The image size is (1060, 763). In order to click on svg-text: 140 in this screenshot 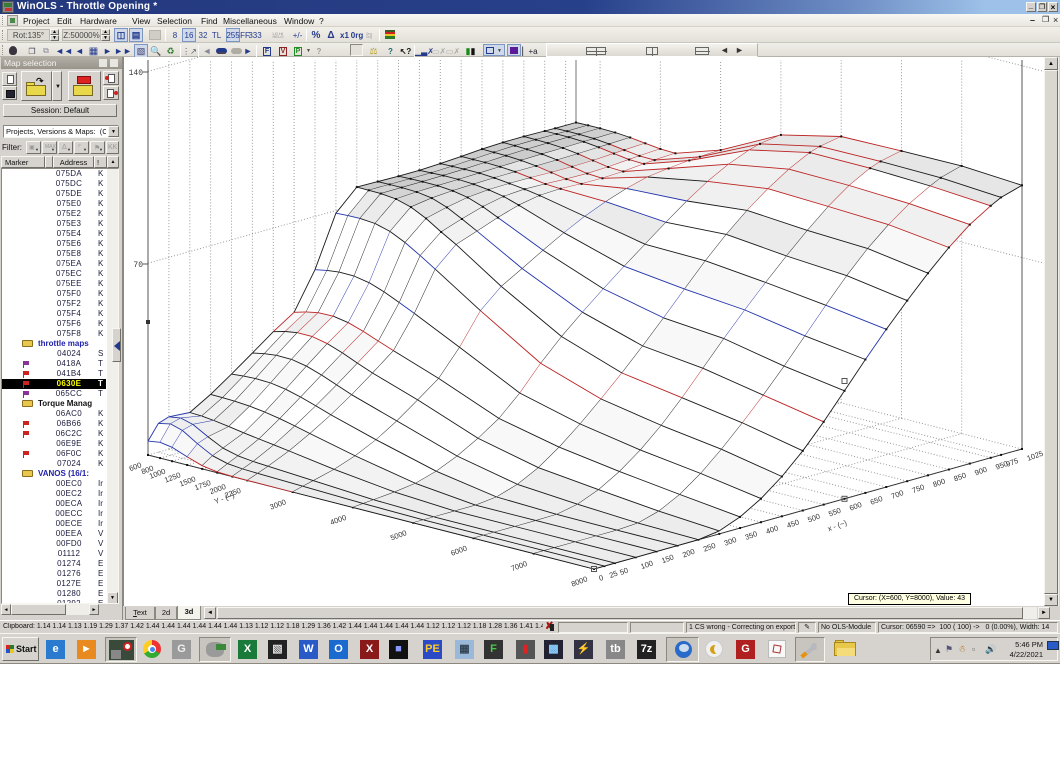, I will do `click(136, 73)`.